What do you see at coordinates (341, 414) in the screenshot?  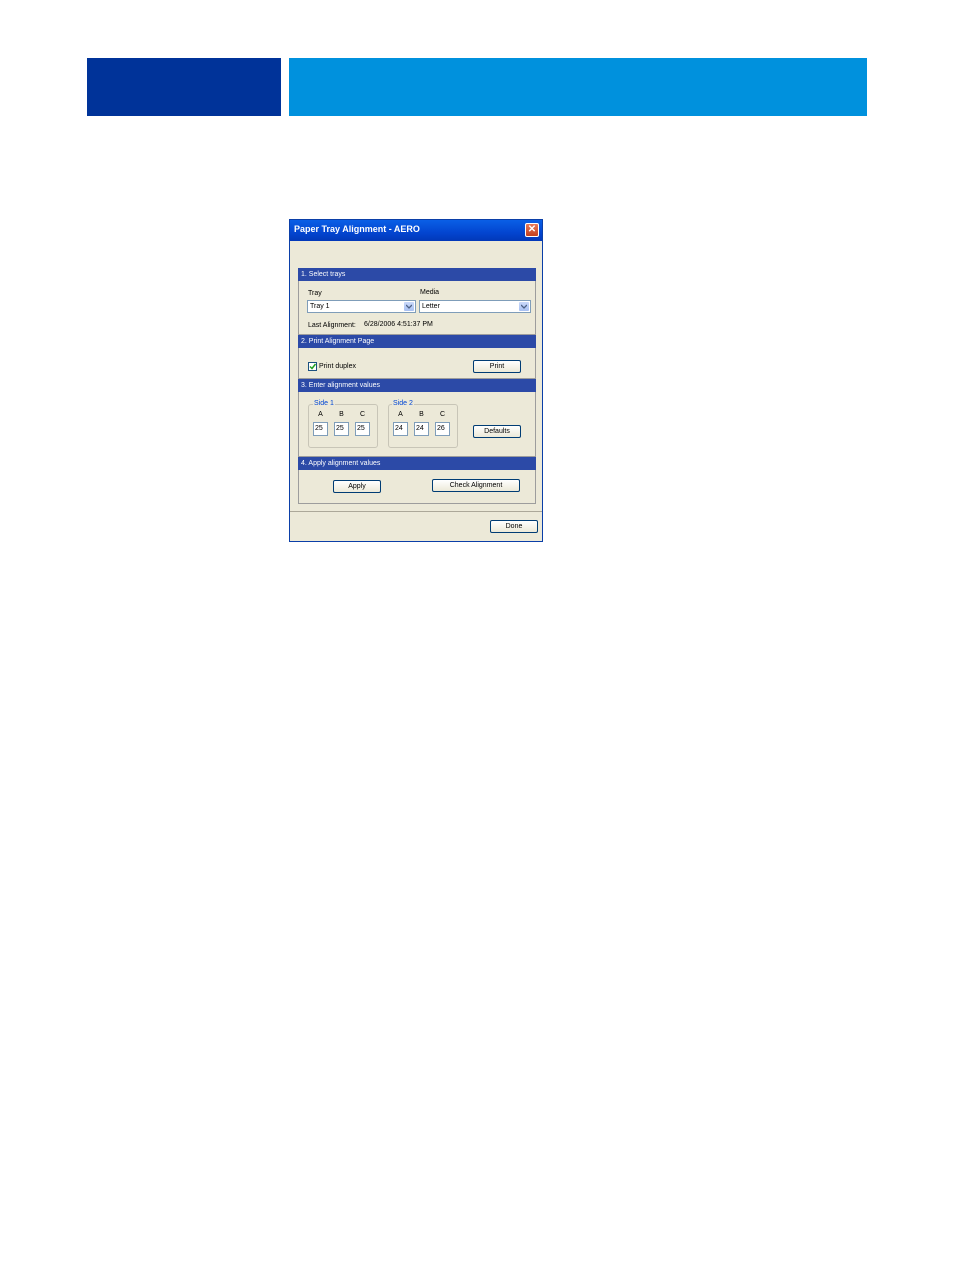 I see `side1-col-b: B` at bounding box center [341, 414].